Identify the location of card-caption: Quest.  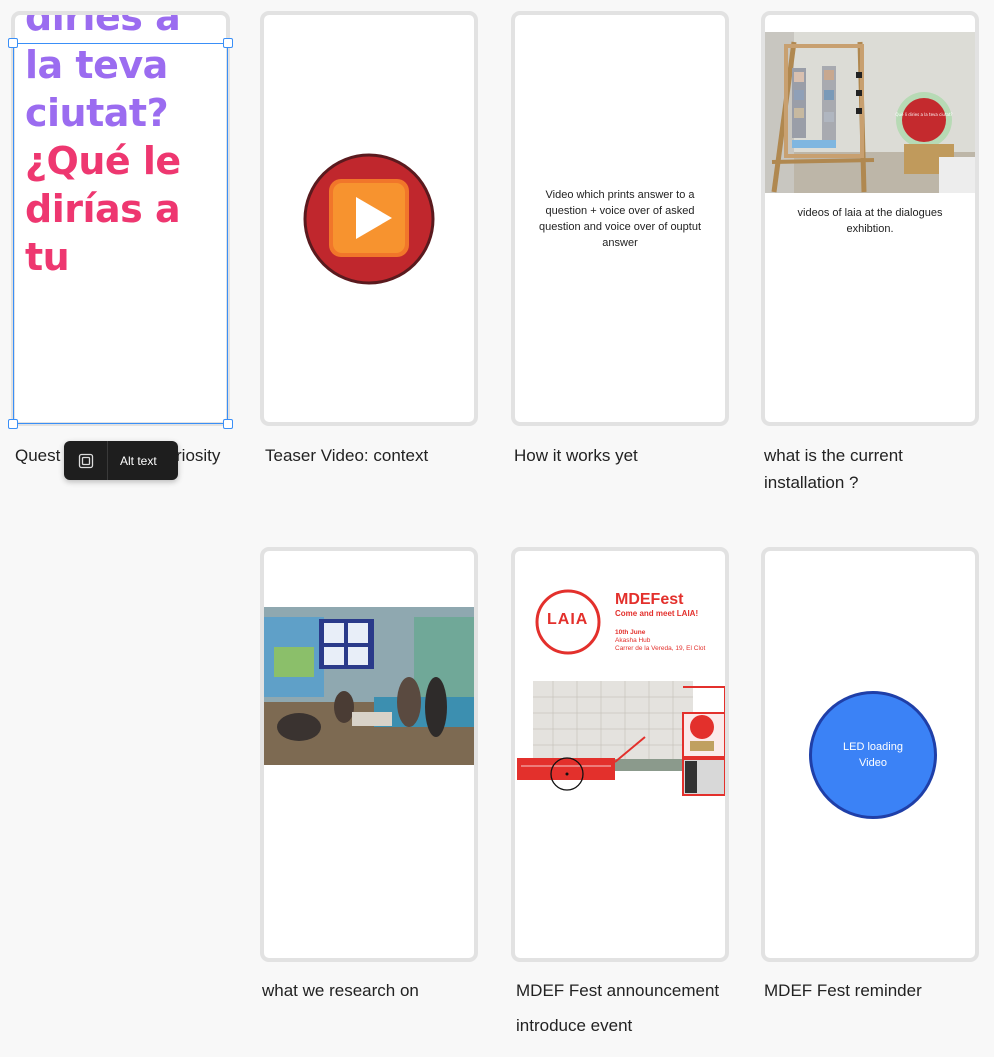
(38, 455).